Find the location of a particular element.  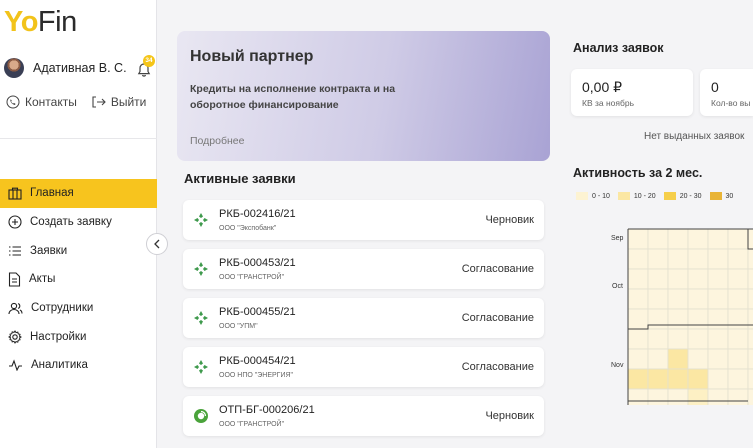

empty-state-text: Нет выданных заявок is located at coordinates (694, 136).